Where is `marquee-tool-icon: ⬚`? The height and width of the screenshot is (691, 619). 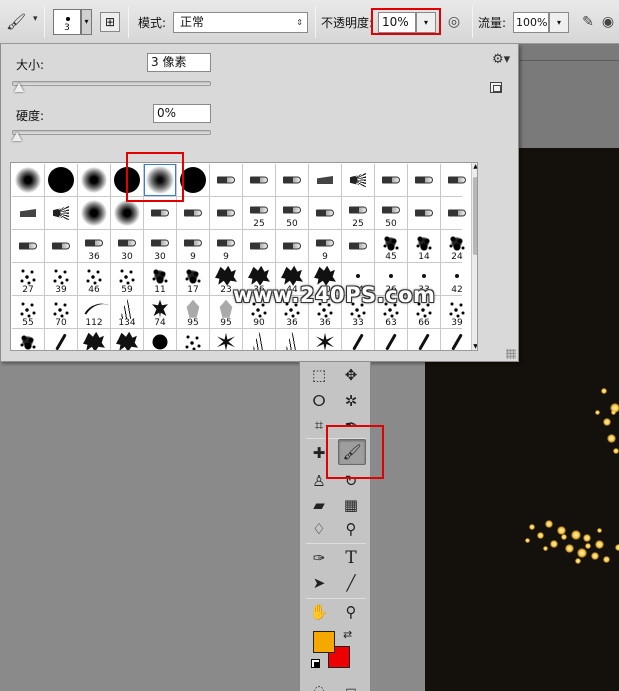
marquee-tool-icon: ⬚ is located at coordinates (319, 375).